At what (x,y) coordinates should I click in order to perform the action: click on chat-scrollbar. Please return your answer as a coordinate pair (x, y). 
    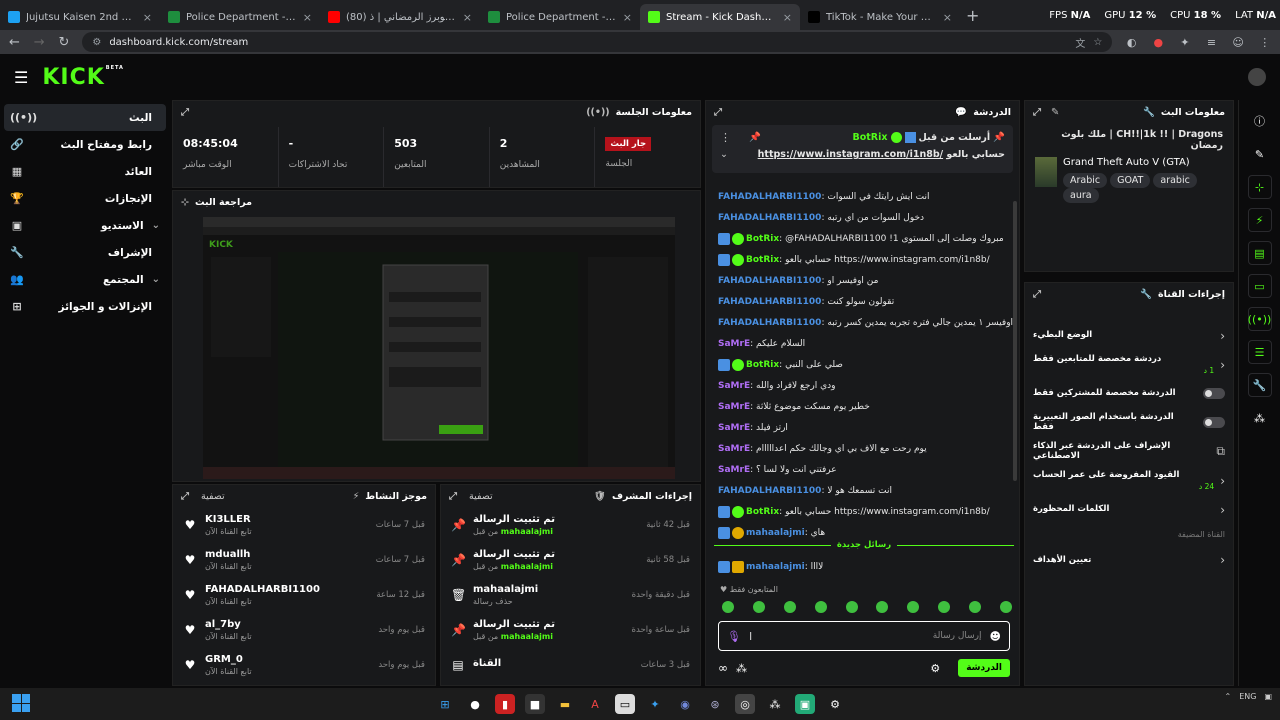
    Looking at the image, I should click on (1015, 341).